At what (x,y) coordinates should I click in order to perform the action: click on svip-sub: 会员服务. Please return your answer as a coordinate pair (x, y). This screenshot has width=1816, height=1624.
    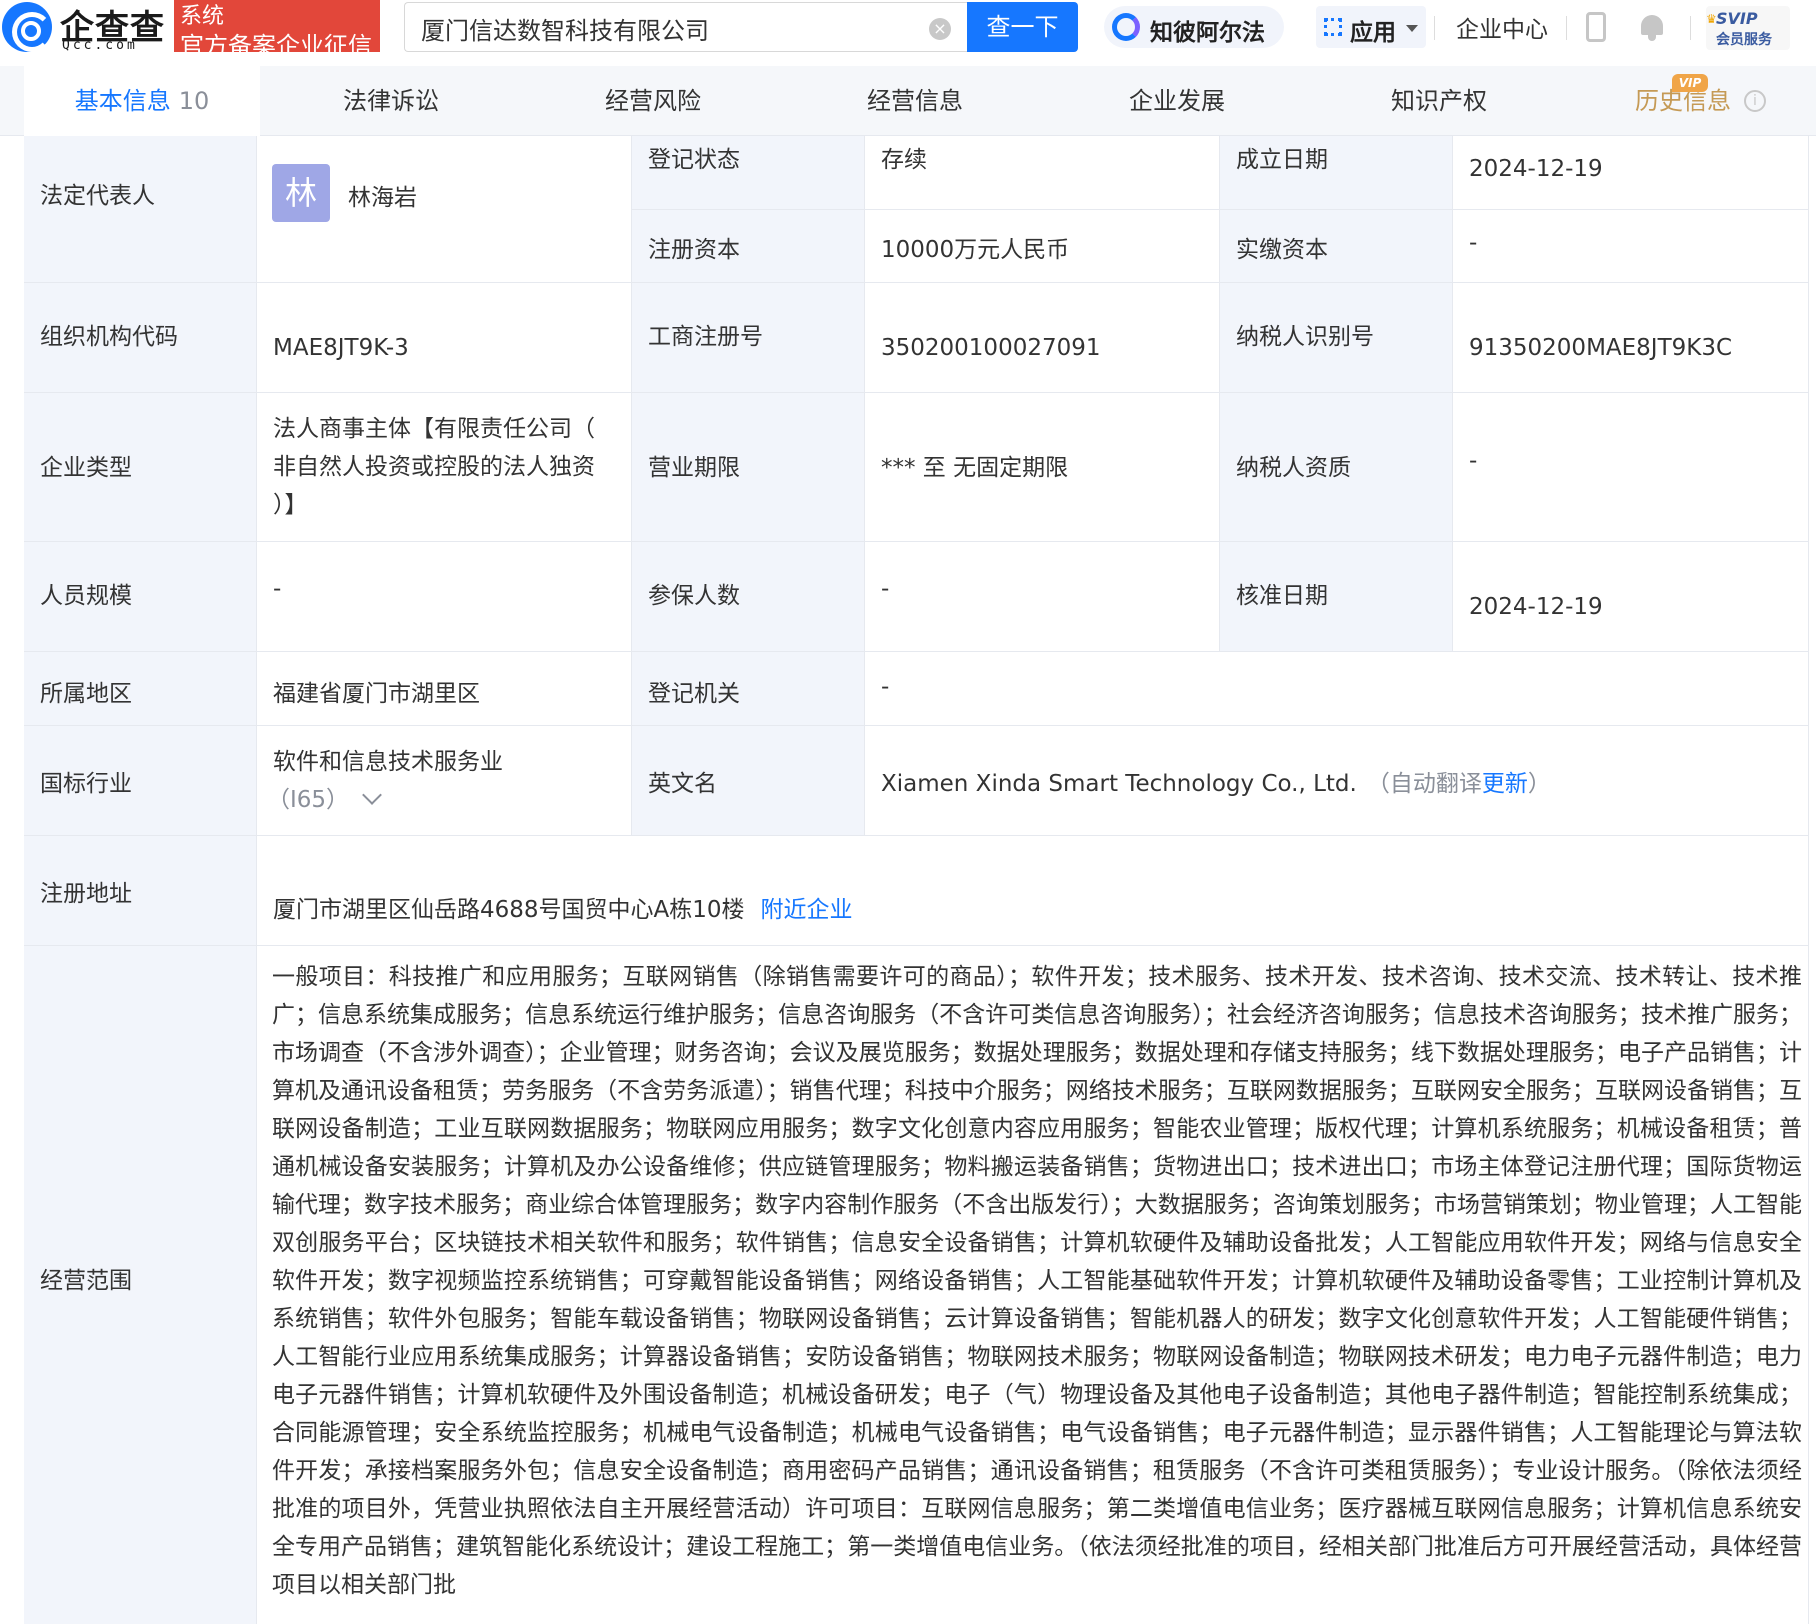
    Looking at the image, I should click on (1744, 40).